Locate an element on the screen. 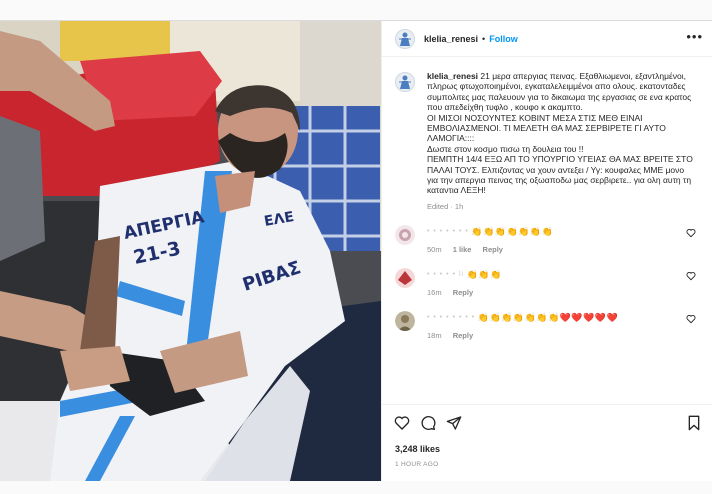  comment-meta: 50m 1 like Reply is located at coordinates (557, 249).